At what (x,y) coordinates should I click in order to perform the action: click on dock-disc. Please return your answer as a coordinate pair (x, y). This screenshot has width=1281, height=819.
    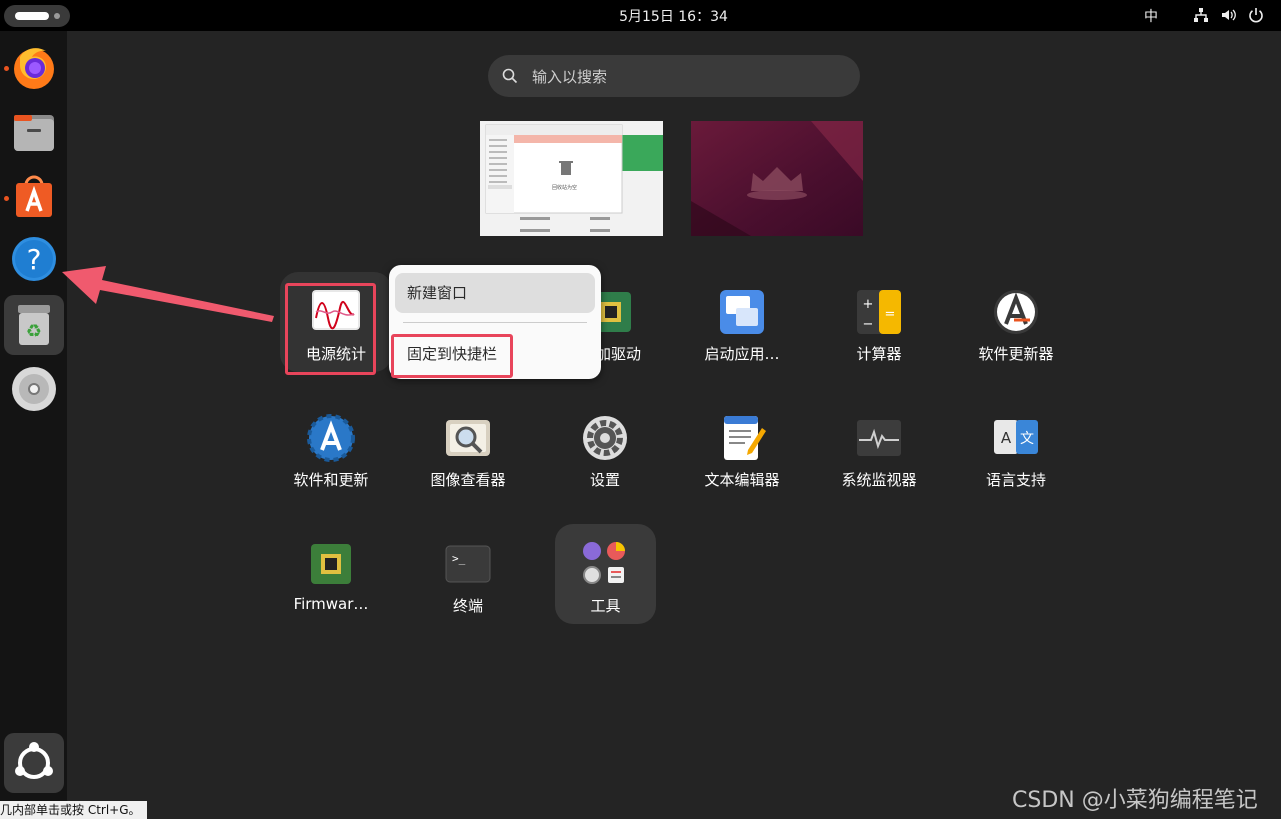
    Looking at the image, I should click on (34, 389).